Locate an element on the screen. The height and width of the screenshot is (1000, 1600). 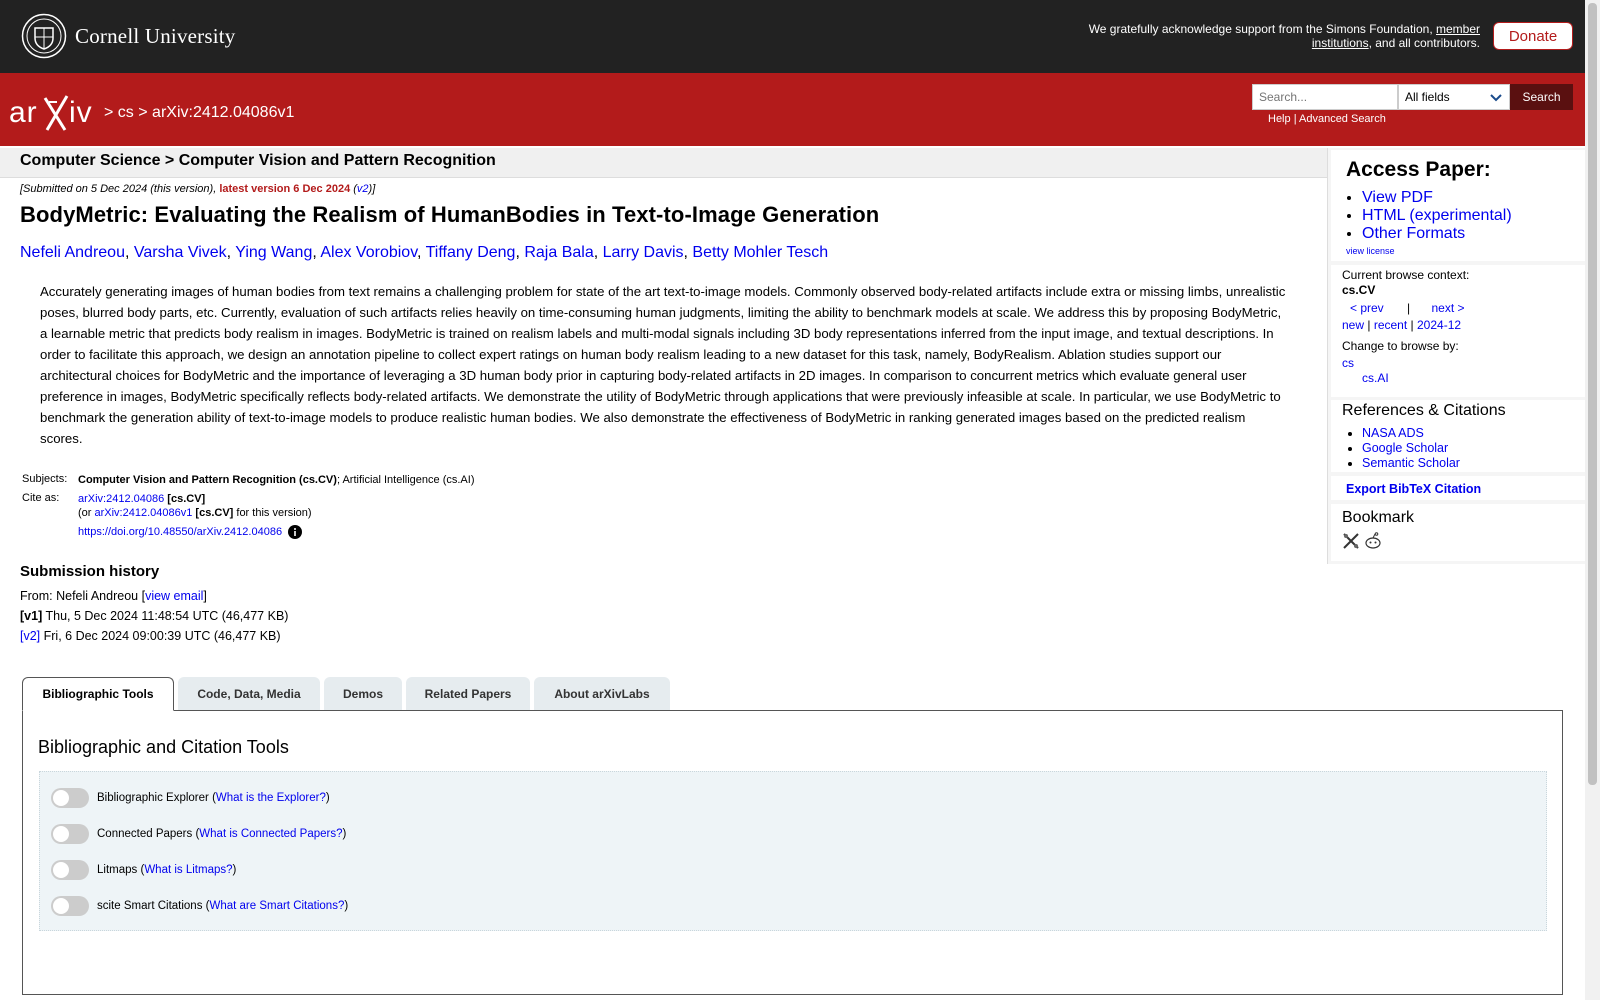
tab-code-data-media: Code, Data, Media is located at coordinates (249, 693).